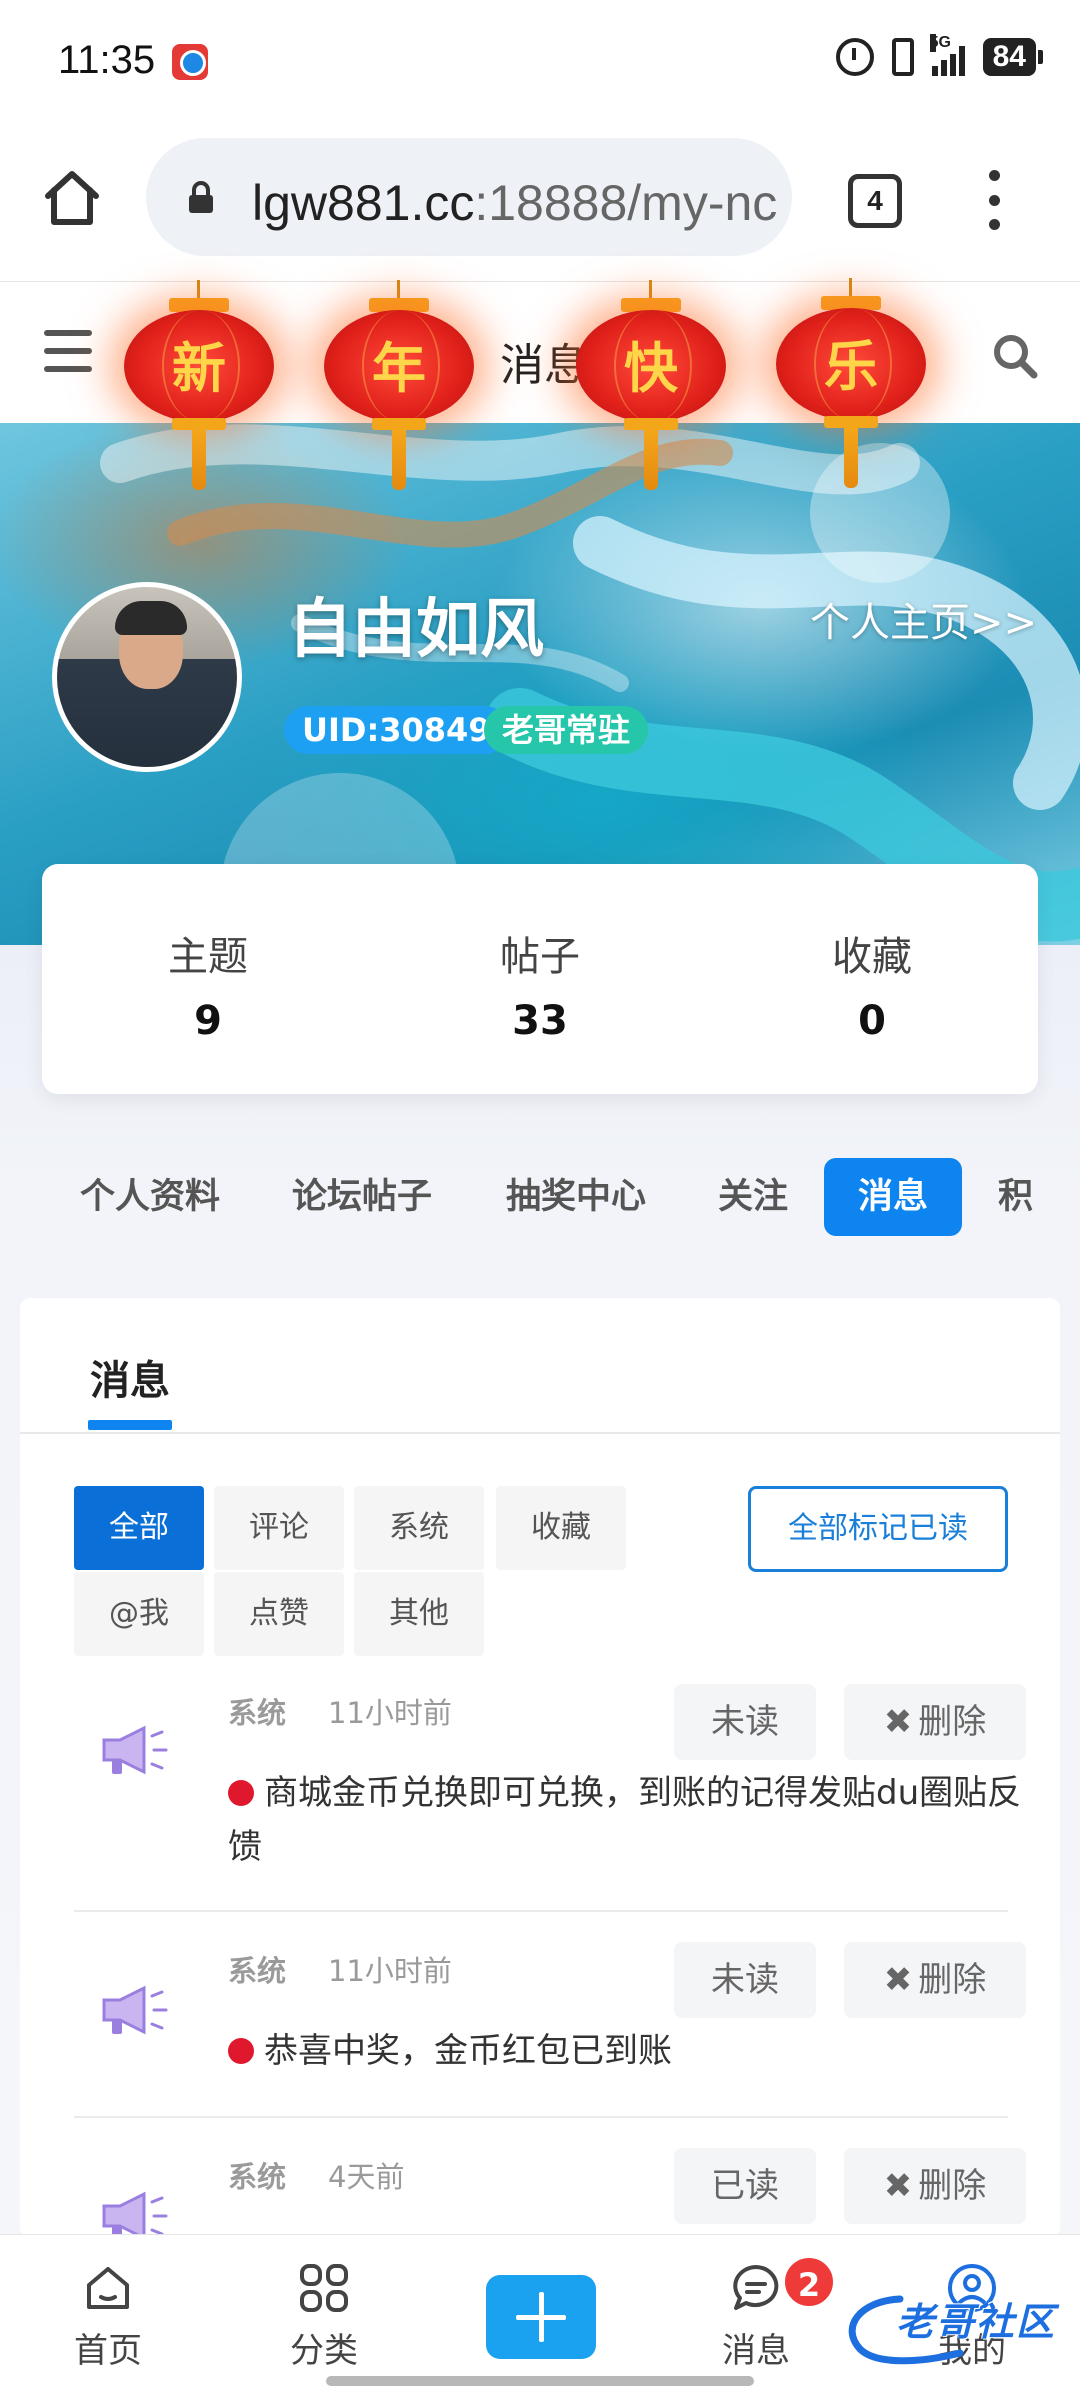  Describe the element at coordinates (923, 619) in the screenshot. I see `homepage-link: 个人主页>>` at that location.